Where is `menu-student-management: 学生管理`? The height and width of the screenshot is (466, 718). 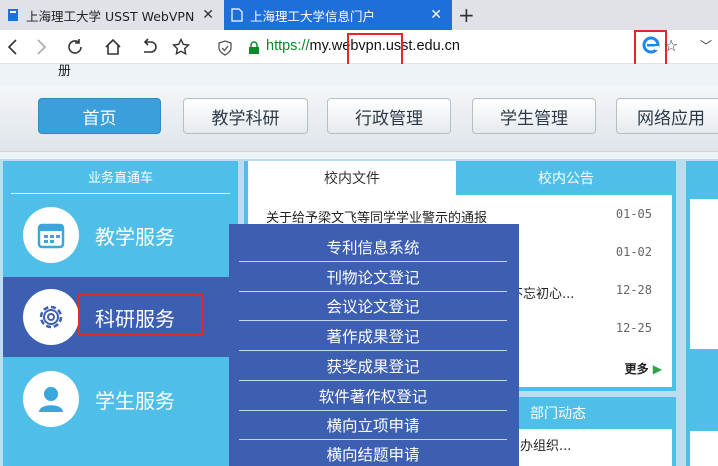
menu-student-management: 学生管理 is located at coordinates (534, 116).